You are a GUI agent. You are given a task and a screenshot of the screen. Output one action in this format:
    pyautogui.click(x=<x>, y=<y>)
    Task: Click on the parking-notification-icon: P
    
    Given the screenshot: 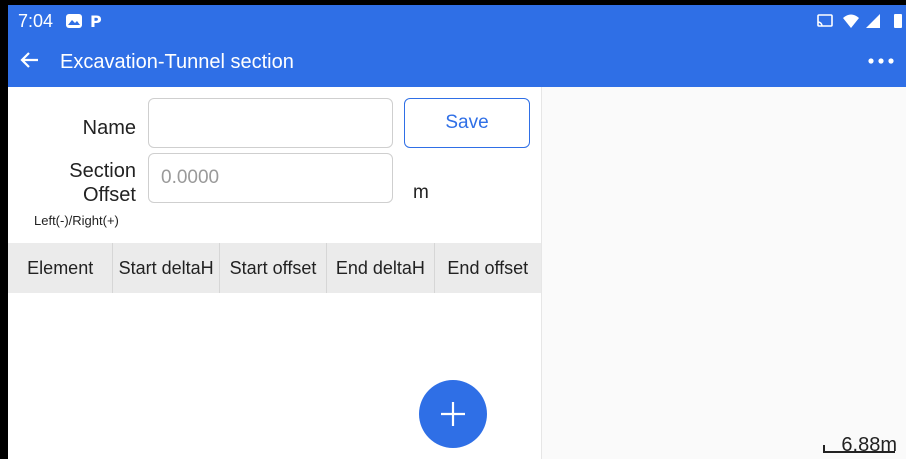 What is the action you would take?
    pyautogui.click(x=96, y=21)
    